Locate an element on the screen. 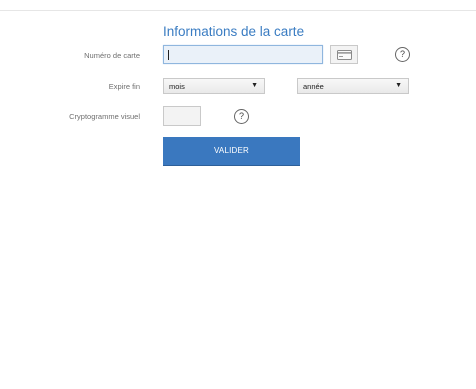 This screenshot has height=389, width=476. card-number-label: Numéro de carte is located at coordinates (112, 55).